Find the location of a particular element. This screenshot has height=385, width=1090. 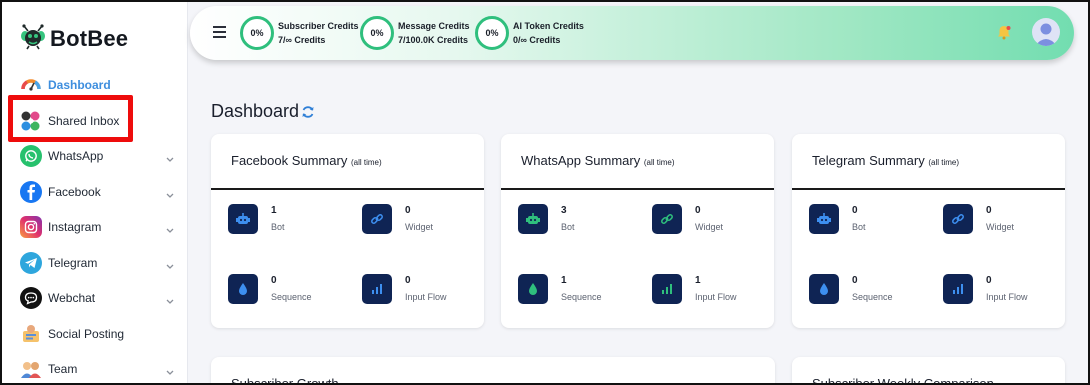

message-credits: 0% Message Credits 7/100.0K Credits is located at coordinates (415, 33).